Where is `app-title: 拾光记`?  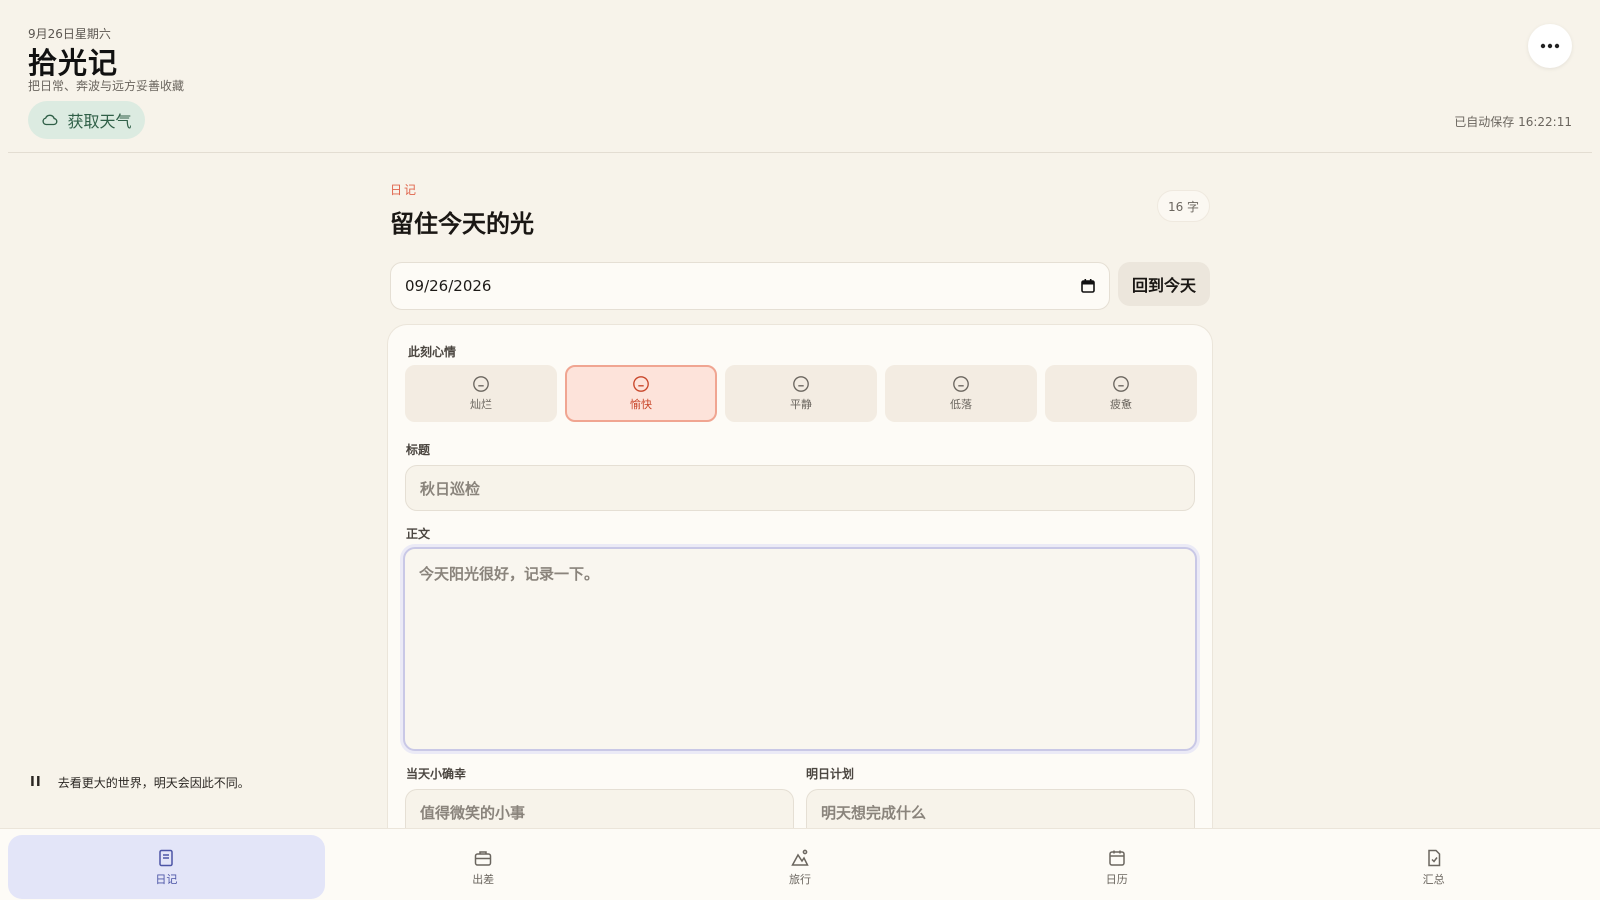 app-title: 拾光记 is located at coordinates (73, 63).